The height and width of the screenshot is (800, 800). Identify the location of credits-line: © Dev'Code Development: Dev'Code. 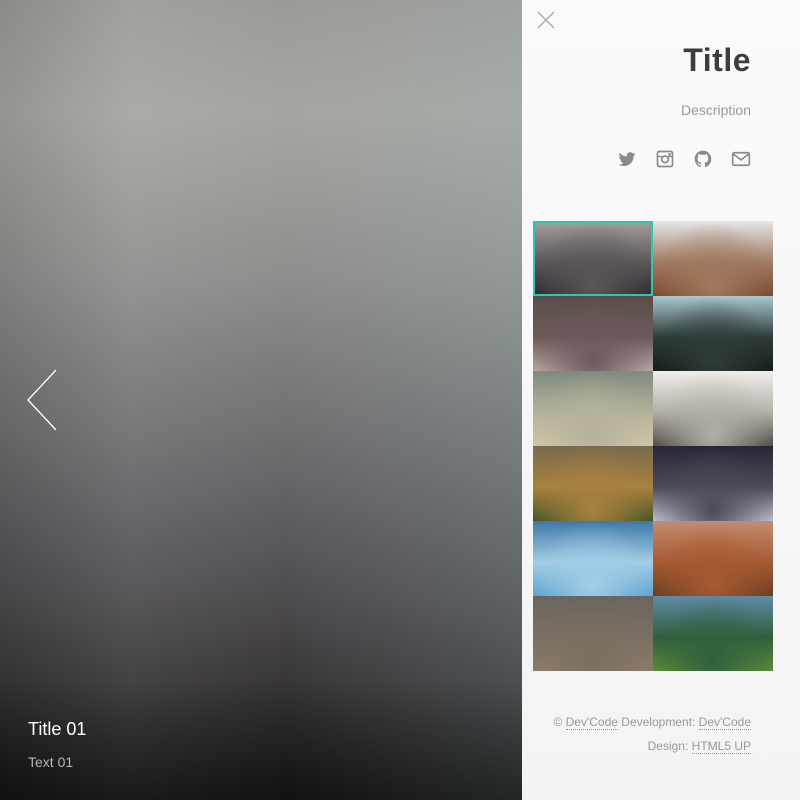
(652, 722).